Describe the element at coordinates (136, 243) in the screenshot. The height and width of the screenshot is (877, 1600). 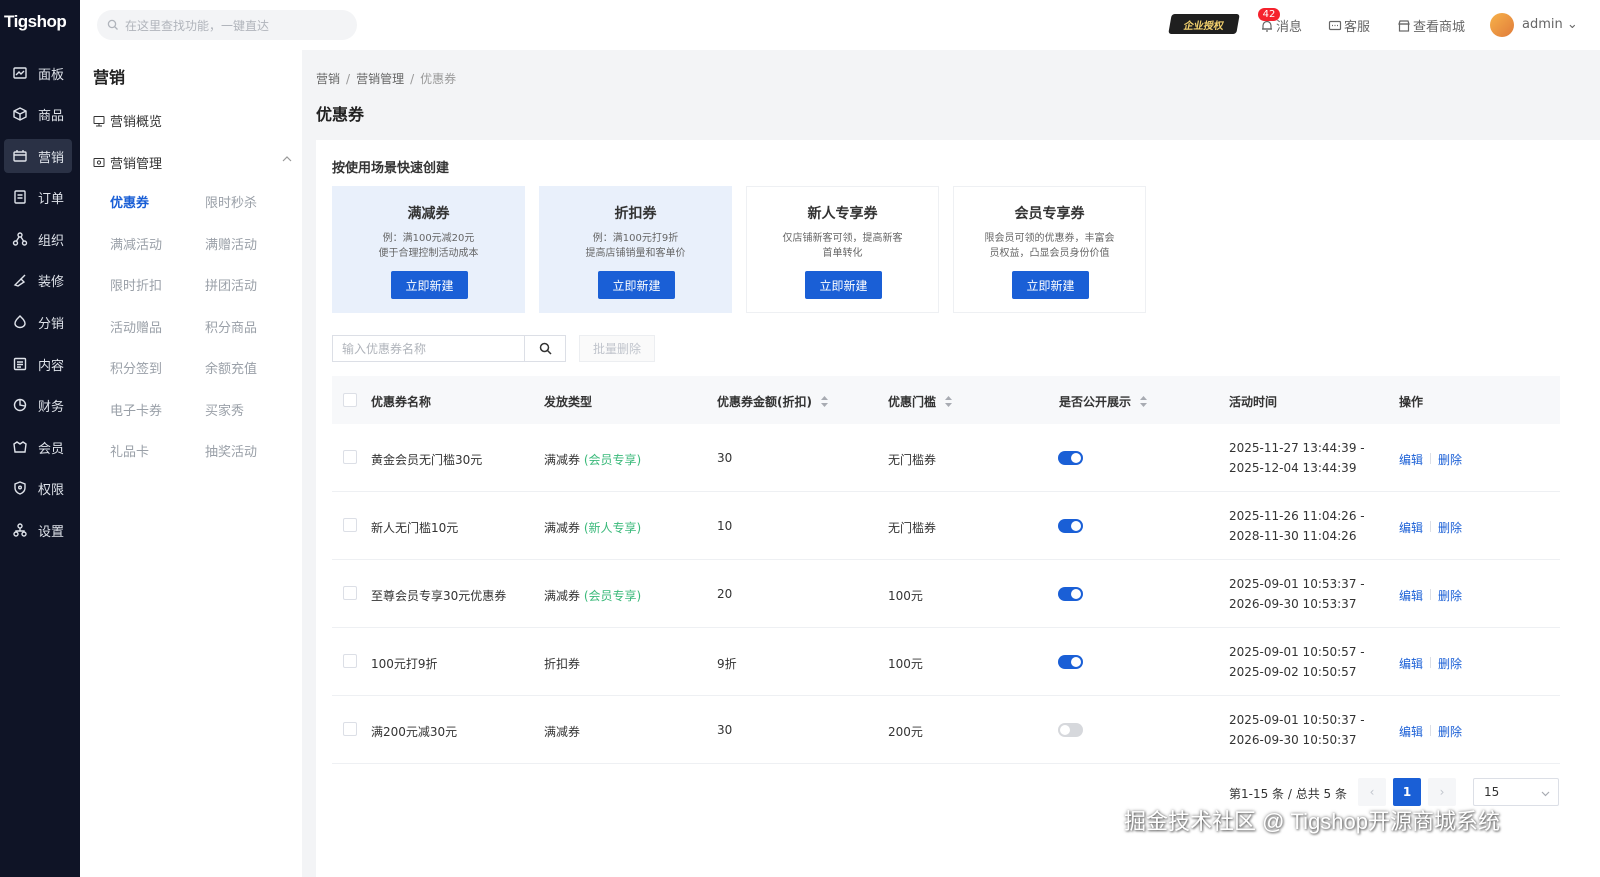
I see `sub-item-full-reduction: 满减活动` at that location.